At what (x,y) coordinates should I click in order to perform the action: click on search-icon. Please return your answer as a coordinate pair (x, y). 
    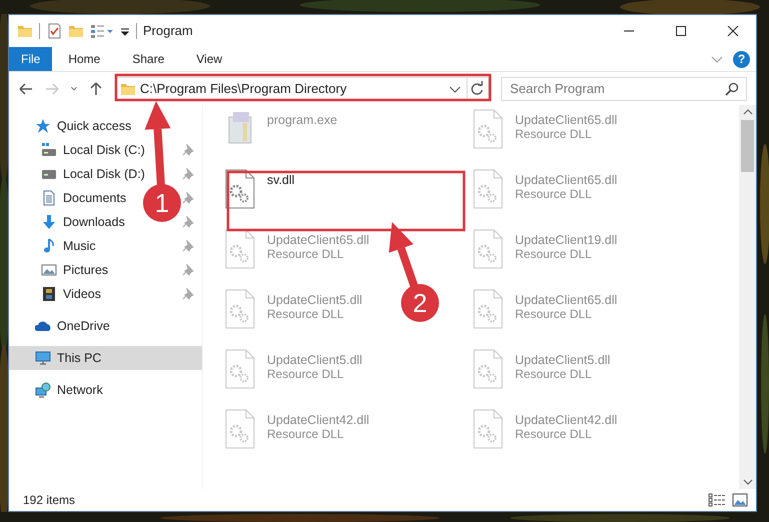
    Looking at the image, I should click on (732, 89).